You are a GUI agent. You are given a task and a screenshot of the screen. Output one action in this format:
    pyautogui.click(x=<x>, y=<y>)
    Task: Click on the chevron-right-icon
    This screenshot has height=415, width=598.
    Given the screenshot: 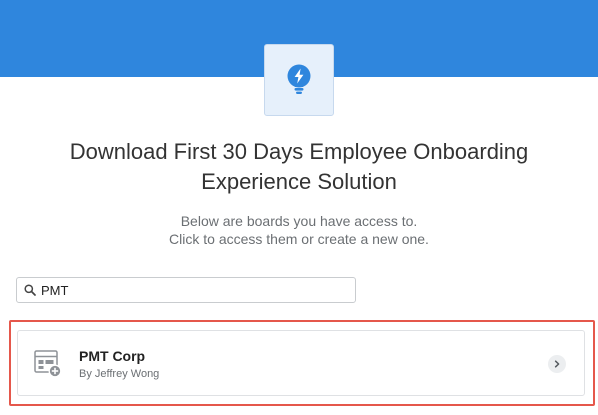 What is the action you would take?
    pyautogui.click(x=557, y=364)
    